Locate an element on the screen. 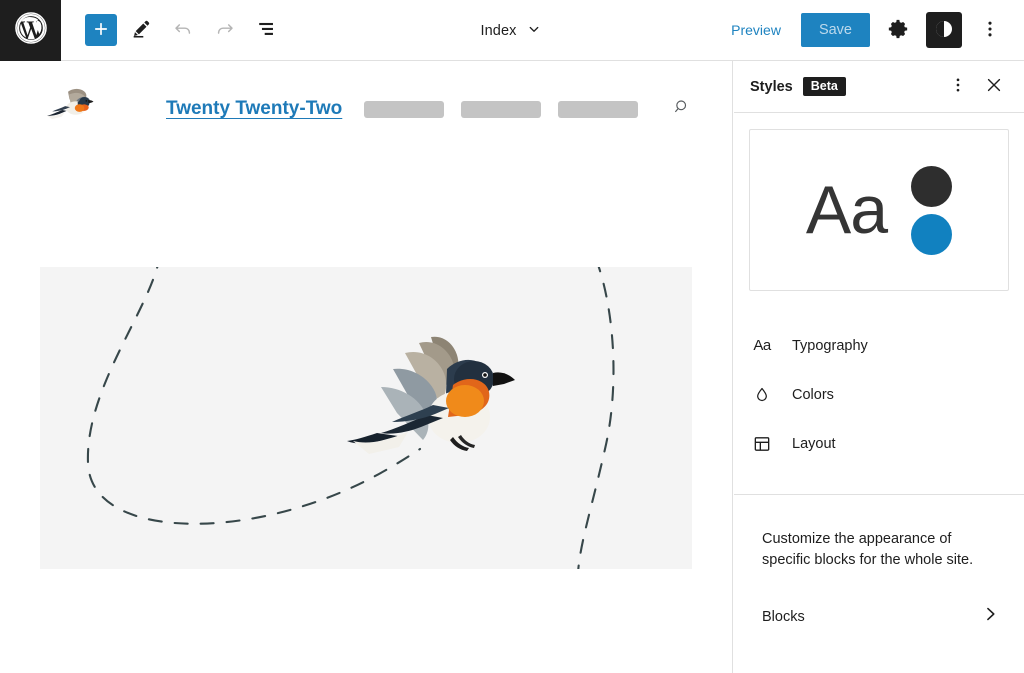 The image size is (1024, 673). contrast-circle-icon is located at coordinates (944, 30).